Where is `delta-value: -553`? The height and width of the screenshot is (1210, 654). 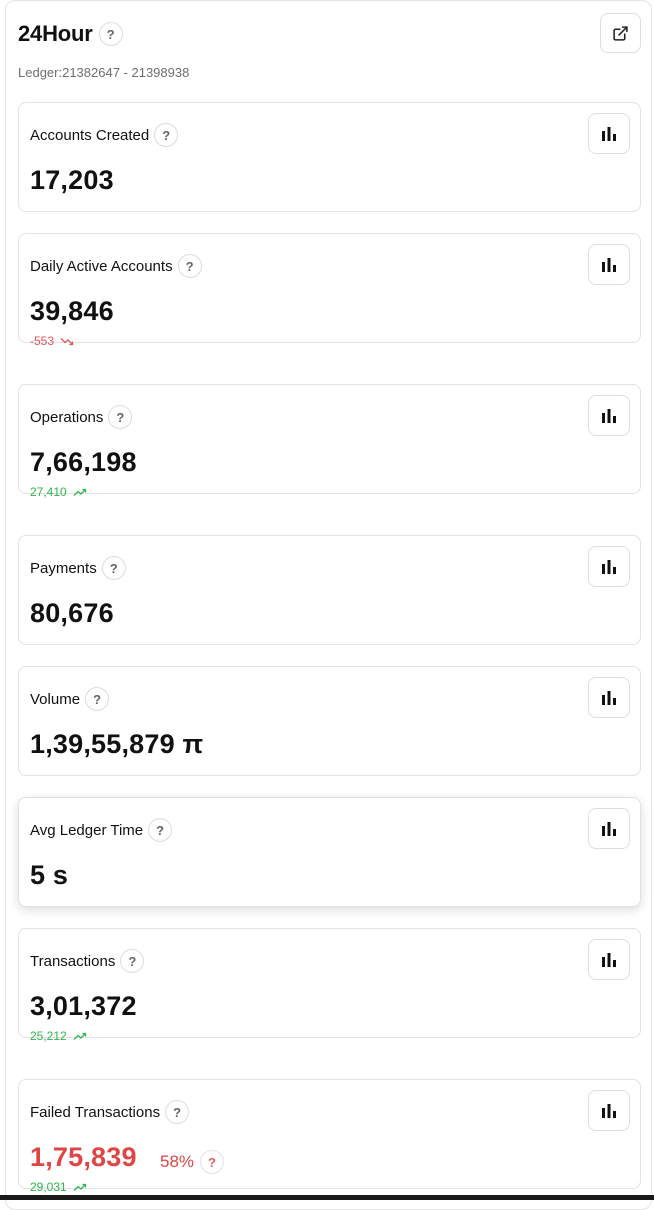
delta-value: -553 is located at coordinates (42, 341).